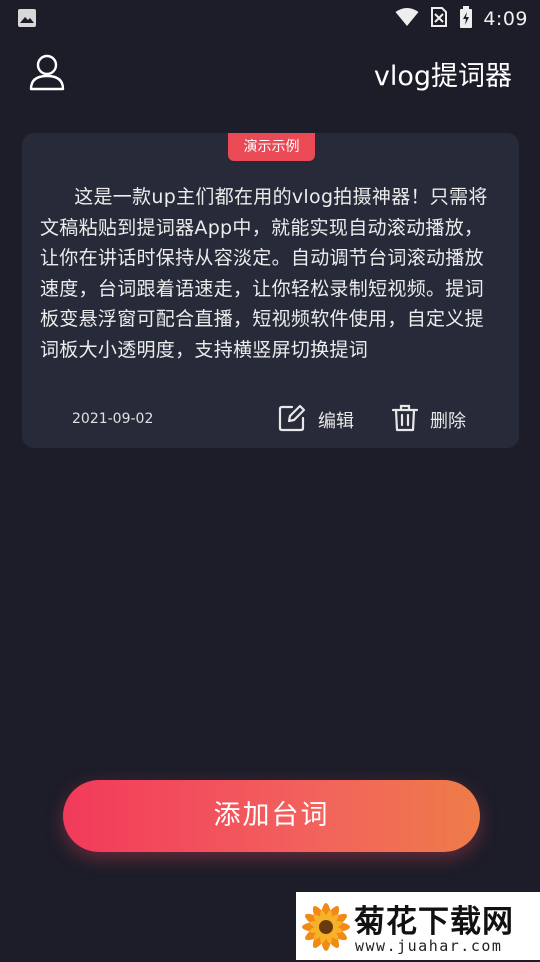  Describe the element at coordinates (47, 72) in the screenshot. I see `user-icon` at that location.